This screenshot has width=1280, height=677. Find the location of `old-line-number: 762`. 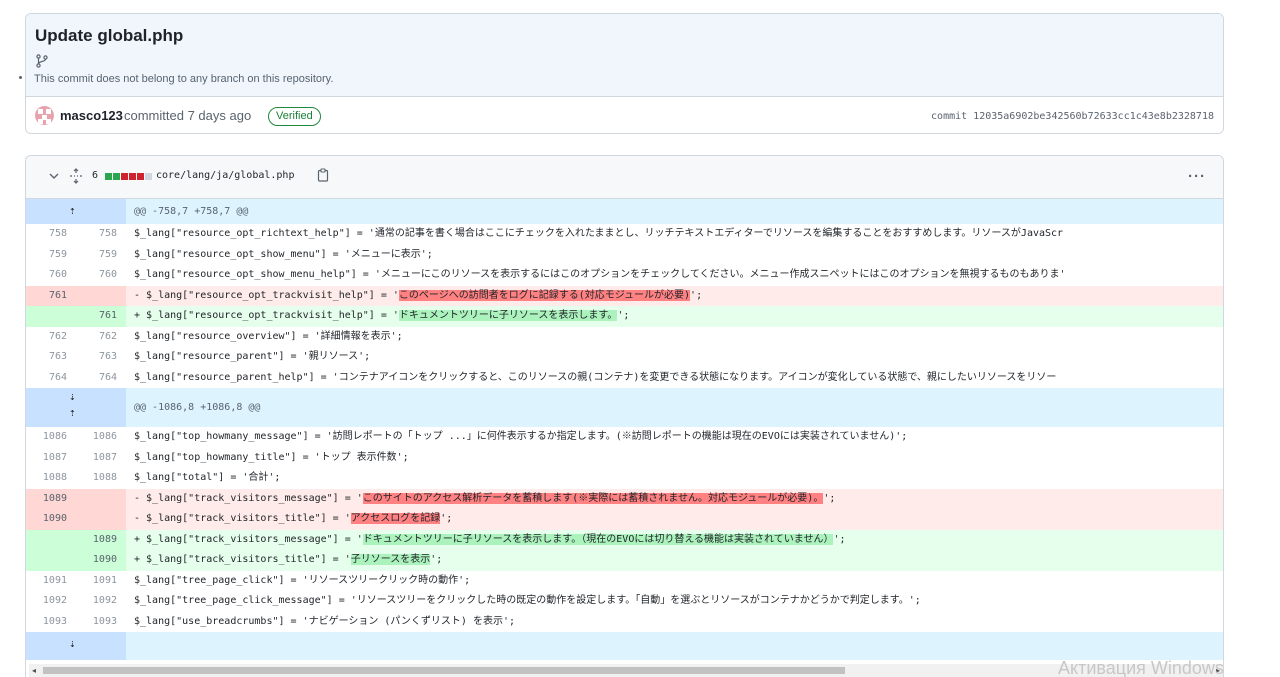

old-line-number: 762 is located at coordinates (51, 337).